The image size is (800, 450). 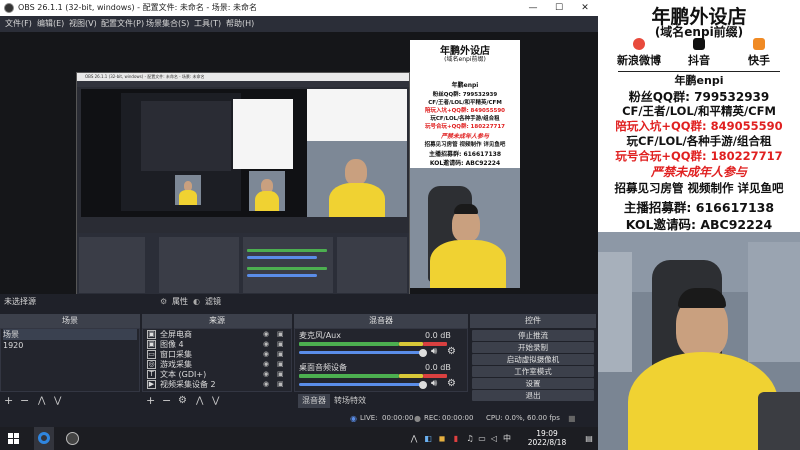 I want to click on source-settings-icon: ⚙, so click(x=182, y=401).